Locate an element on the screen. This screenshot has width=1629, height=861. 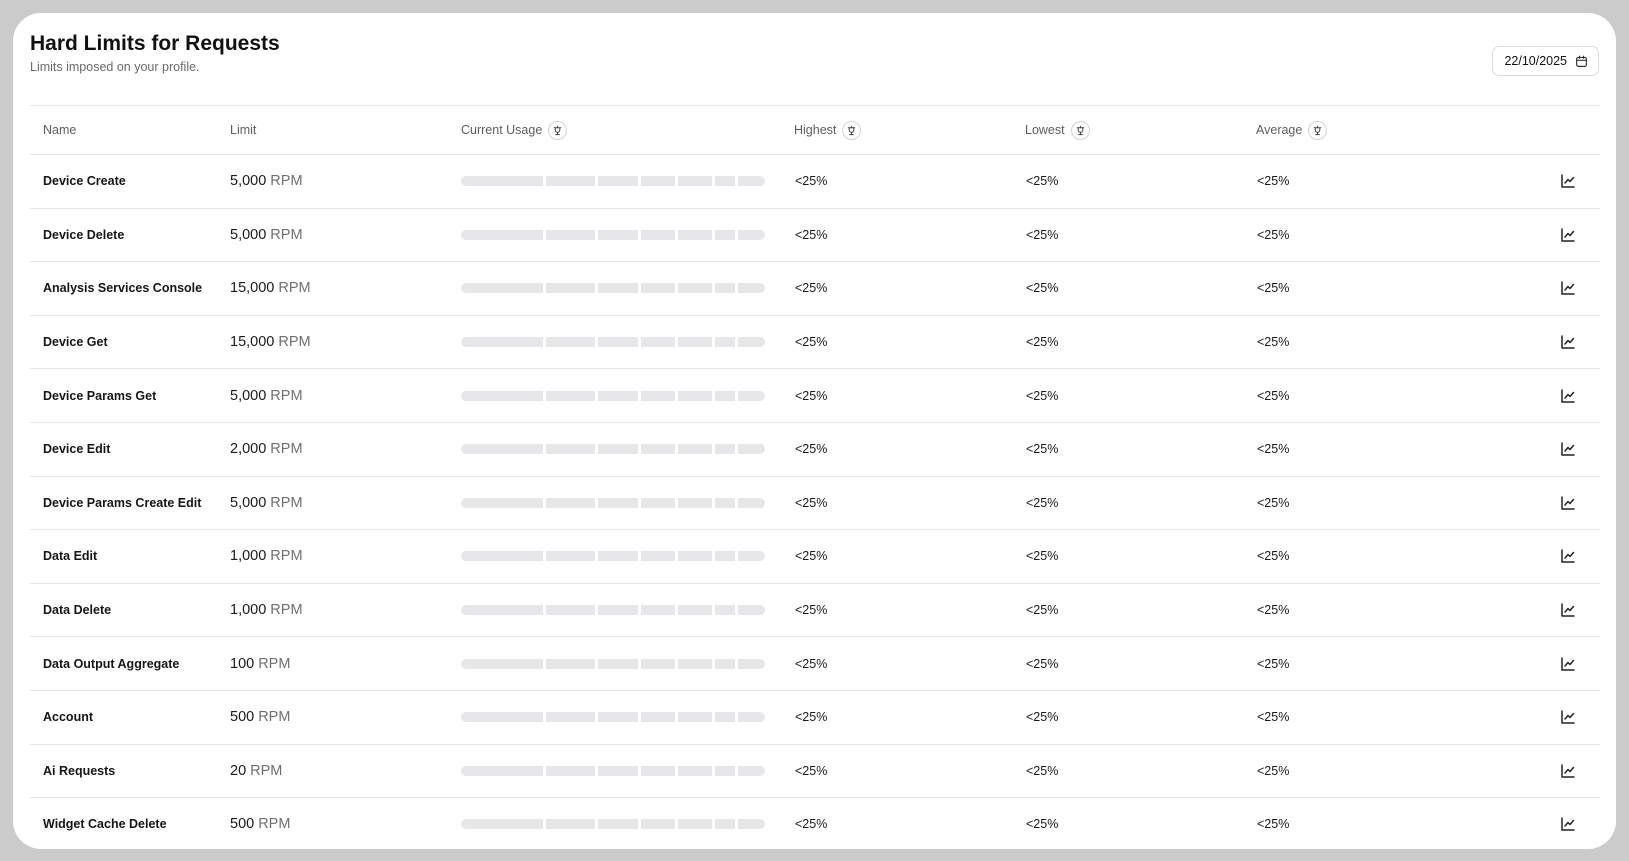
column-header-limit: Limit is located at coordinates (345, 130).